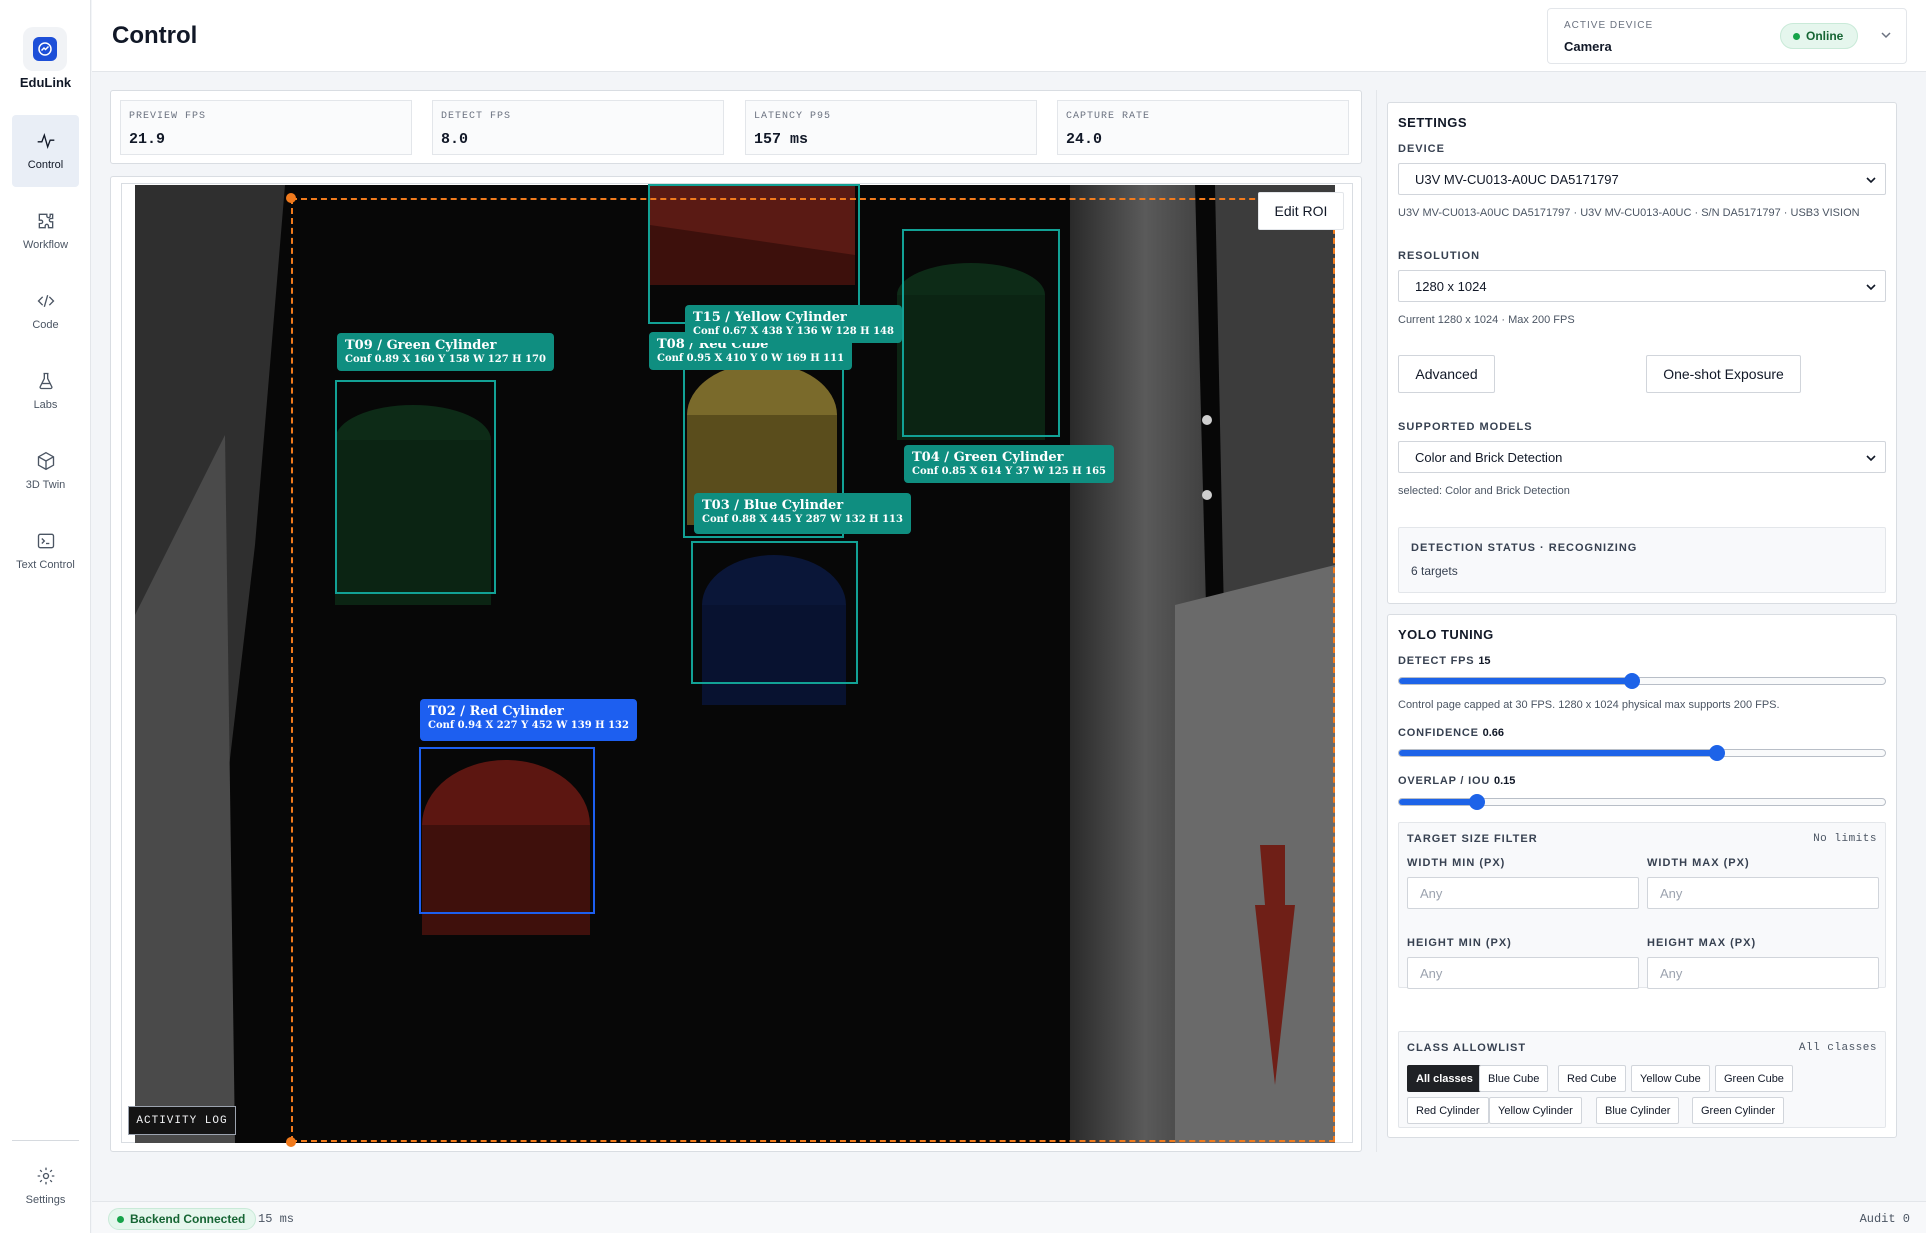 Image resolution: width=1926 pixels, height=1233 pixels. I want to click on terminal-icon, so click(45, 541).